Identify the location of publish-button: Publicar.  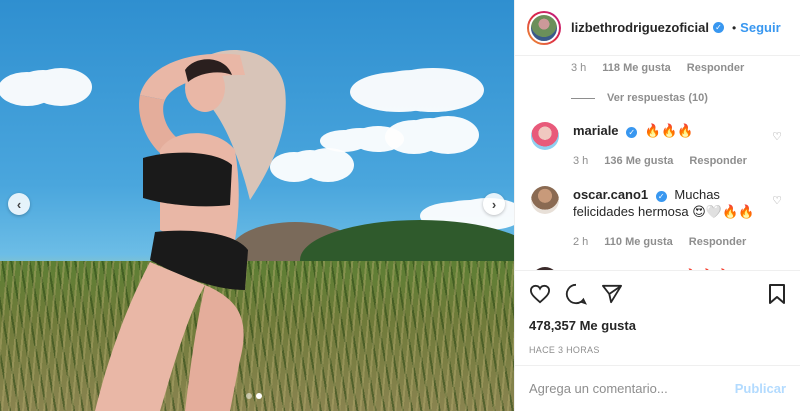
(760, 388).